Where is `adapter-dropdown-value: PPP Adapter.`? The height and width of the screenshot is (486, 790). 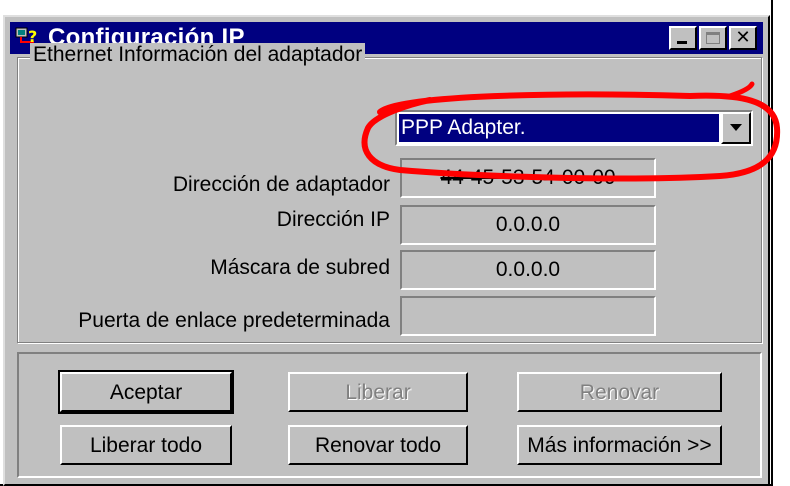
adapter-dropdown-value: PPP Adapter. is located at coordinates (559, 128).